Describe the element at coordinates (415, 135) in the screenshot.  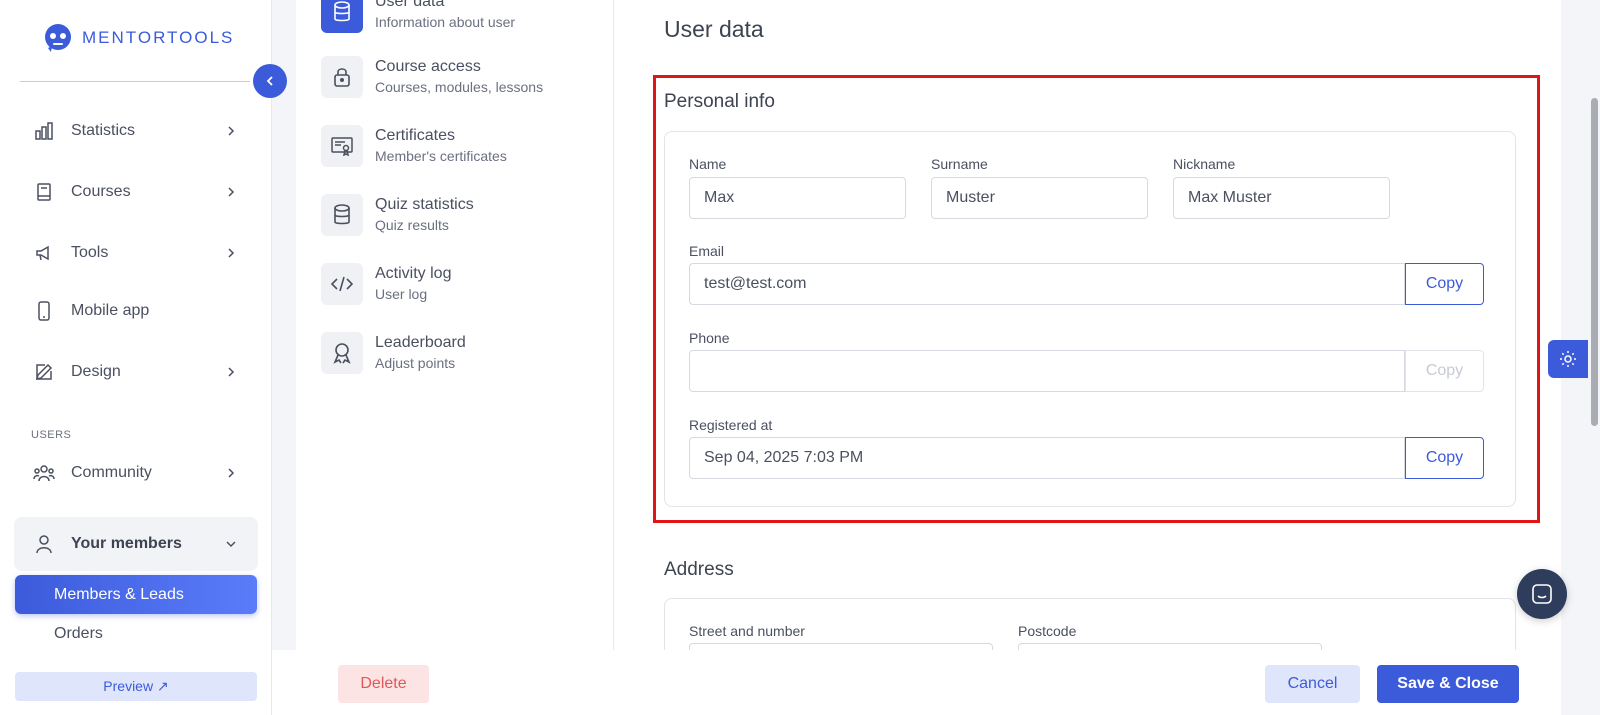
I see `tab-title: Certificates` at that location.